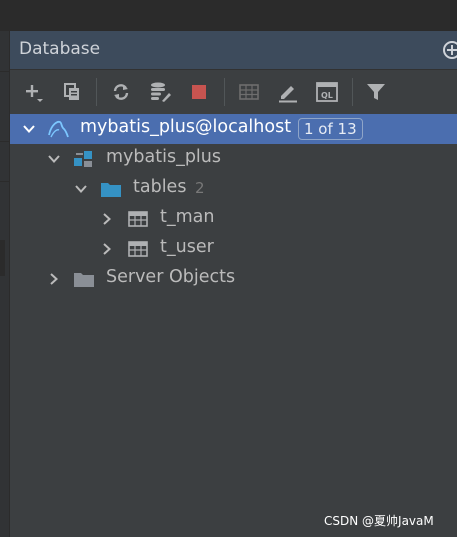 This screenshot has height=537, width=457. I want to click on schema-label: mybatis_plus, so click(164, 157).